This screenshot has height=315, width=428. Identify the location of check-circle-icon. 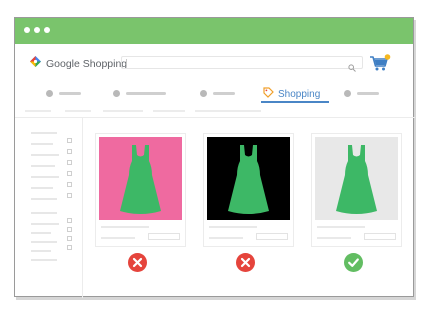
(353, 262).